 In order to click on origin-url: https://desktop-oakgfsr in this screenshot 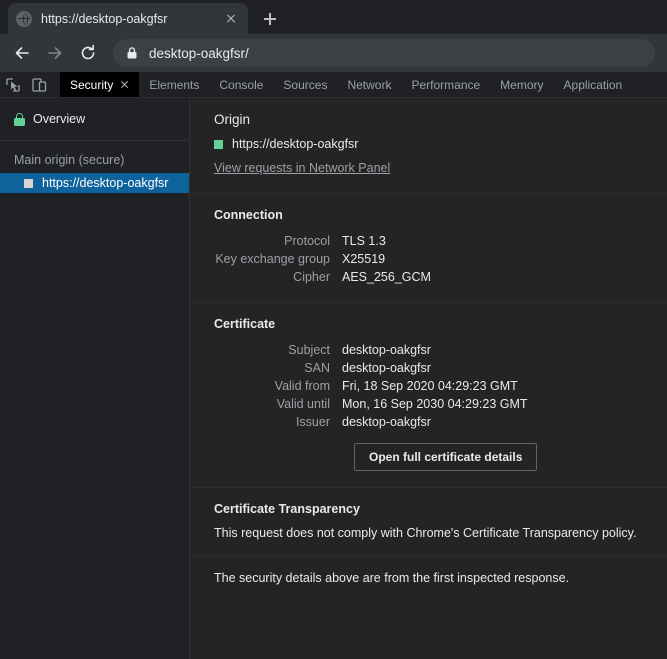, I will do `click(295, 144)`.